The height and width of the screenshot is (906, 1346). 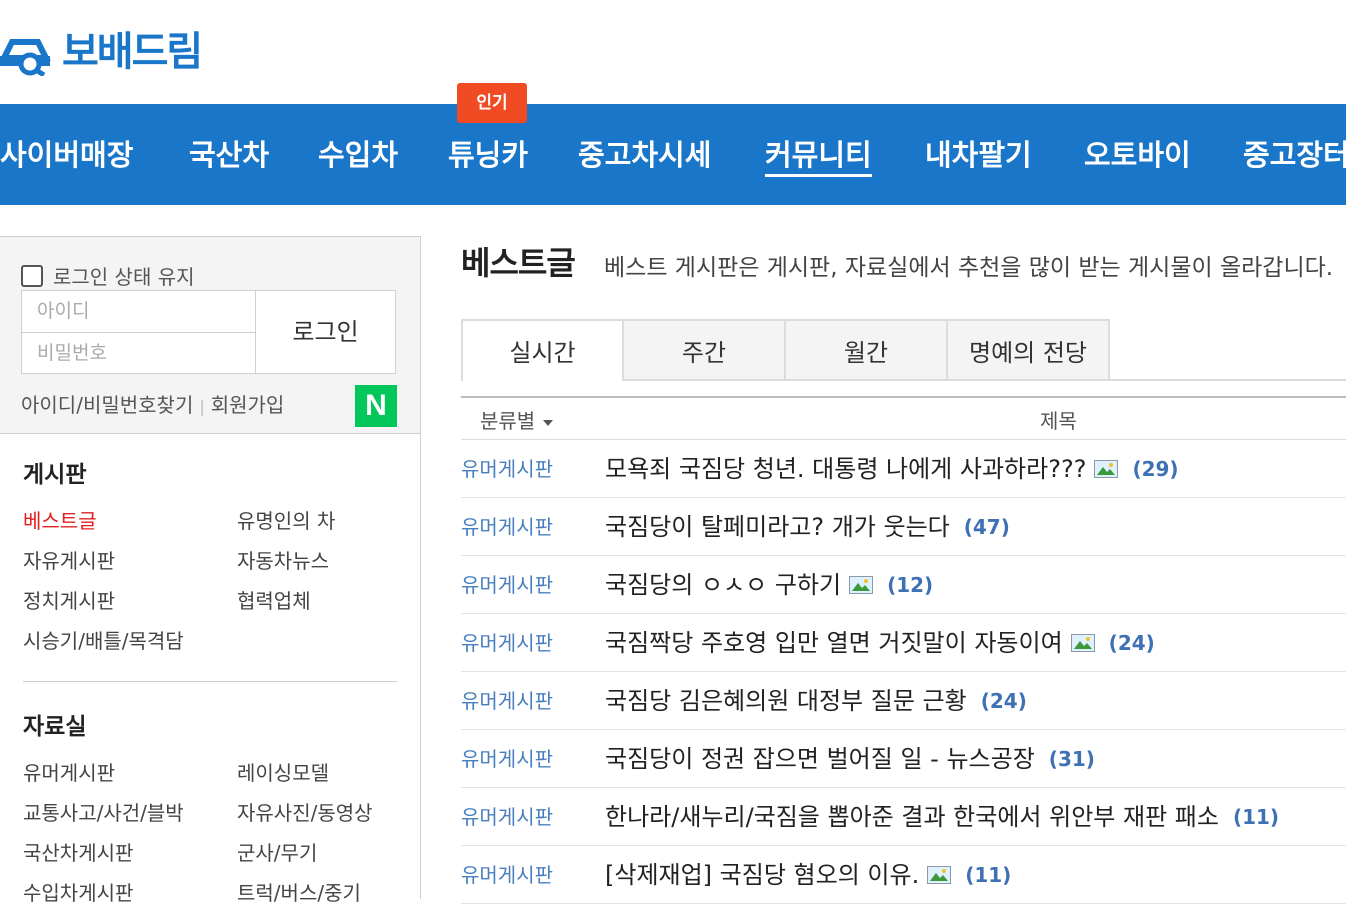 What do you see at coordinates (820, 759) in the screenshot?
I see `post-title: 국짐당이 정권 잡으면 벌어질 일 - 뉴스공장` at bounding box center [820, 759].